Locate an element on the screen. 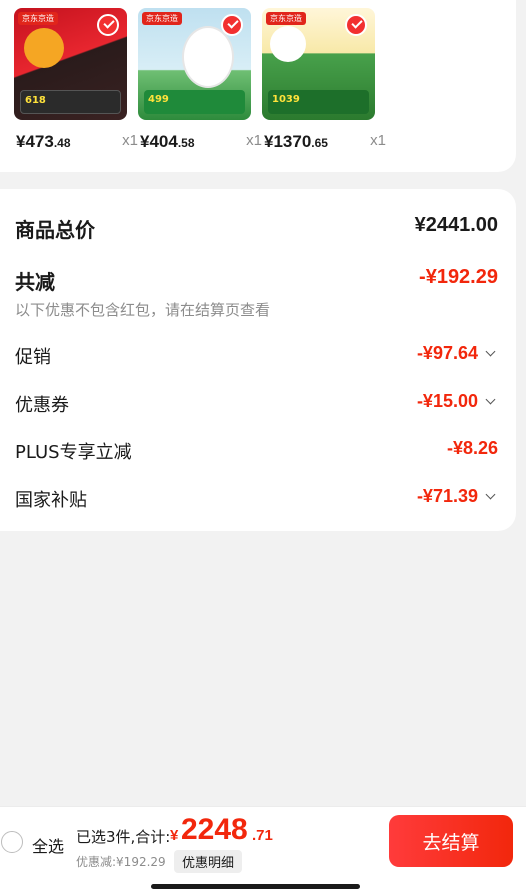  product-item: 京东京造 618 ¥473.48 x1 is located at coordinates (76, 79).